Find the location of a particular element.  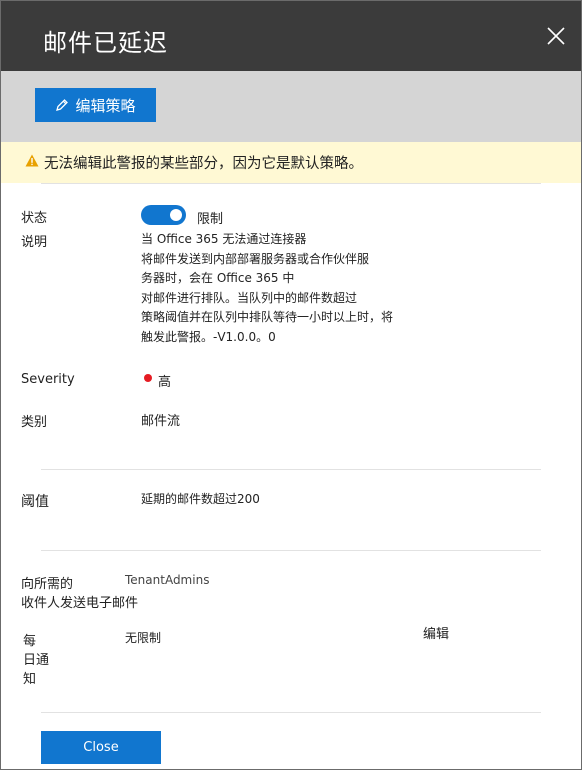

description-line: 策略阈值并在队列中排队等待一小时以上时，将 is located at coordinates (267, 317).